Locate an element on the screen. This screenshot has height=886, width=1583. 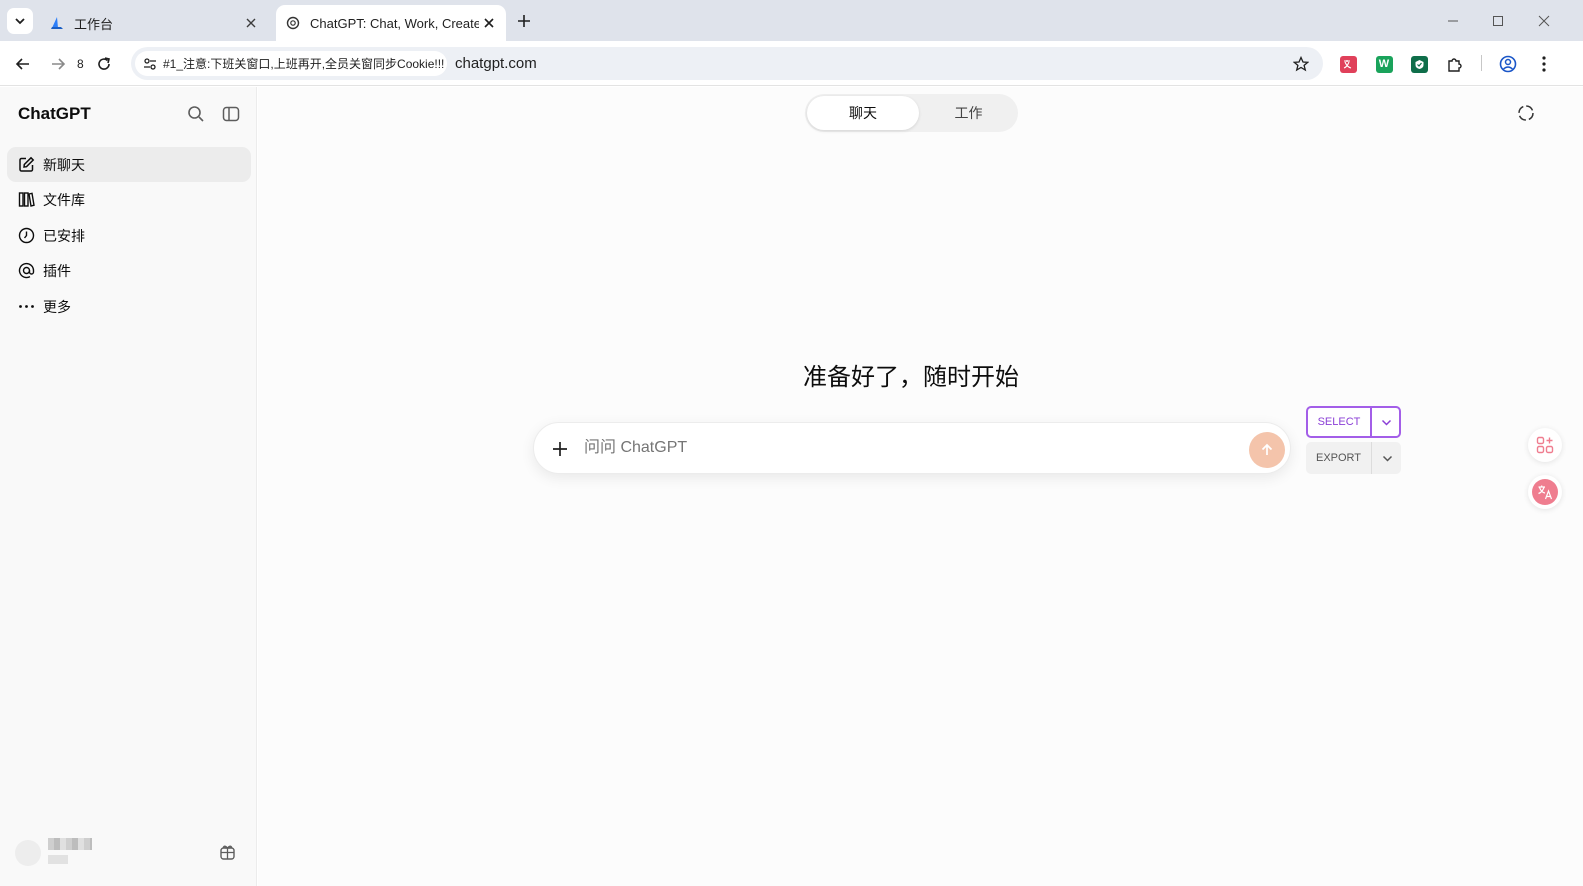
select-button: SELECT is located at coordinates (1340, 422).